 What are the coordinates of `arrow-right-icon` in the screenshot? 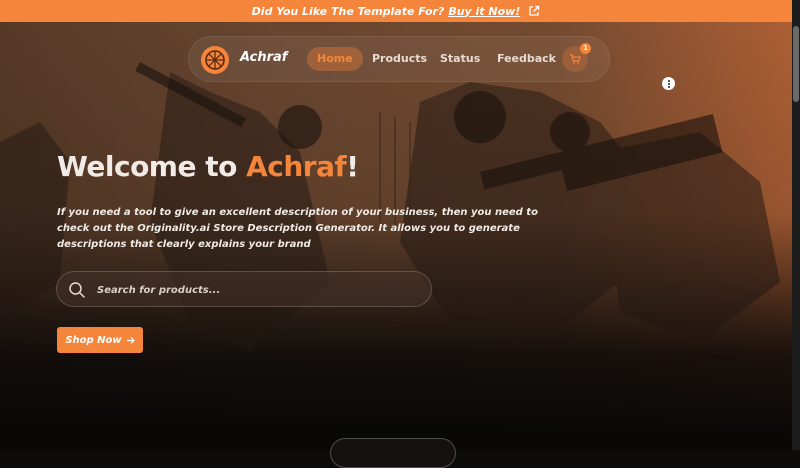 It's located at (130, 340).